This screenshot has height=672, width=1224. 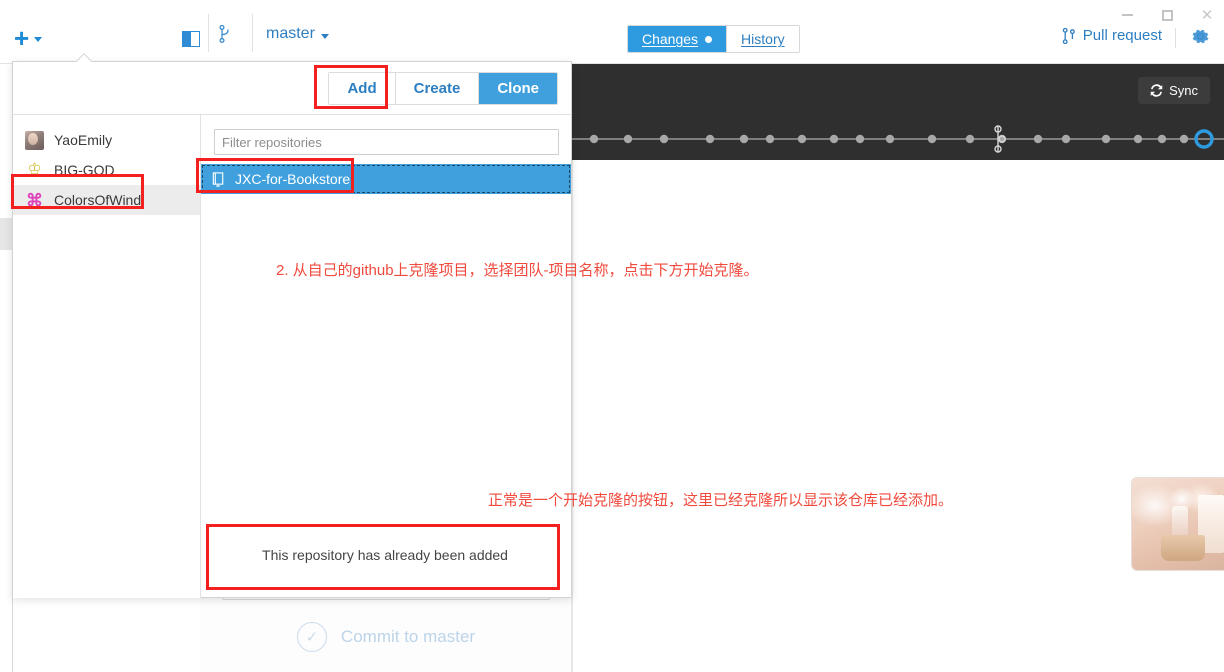 I want to click on popup-tab-add: Add, so click(x=362, y=88).